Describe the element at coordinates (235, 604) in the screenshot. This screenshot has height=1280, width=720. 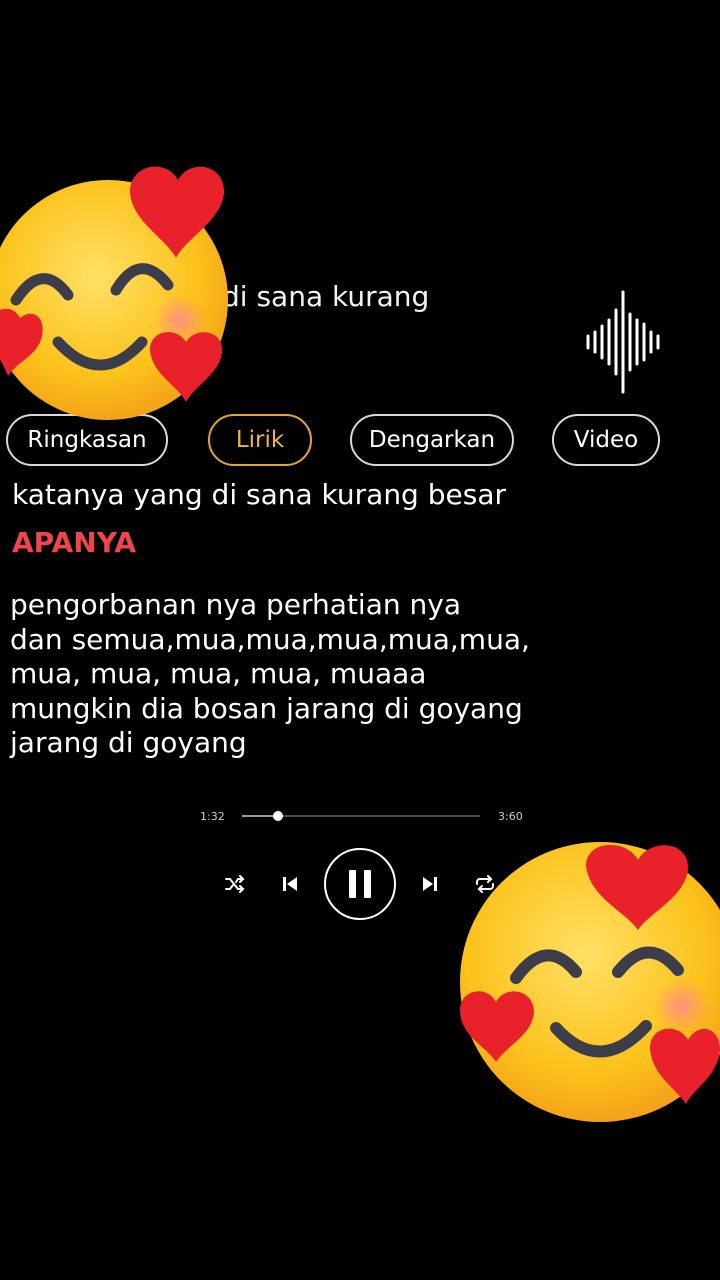
I see `lyric-line: pengorbanan nya perhatian nya` at that location.